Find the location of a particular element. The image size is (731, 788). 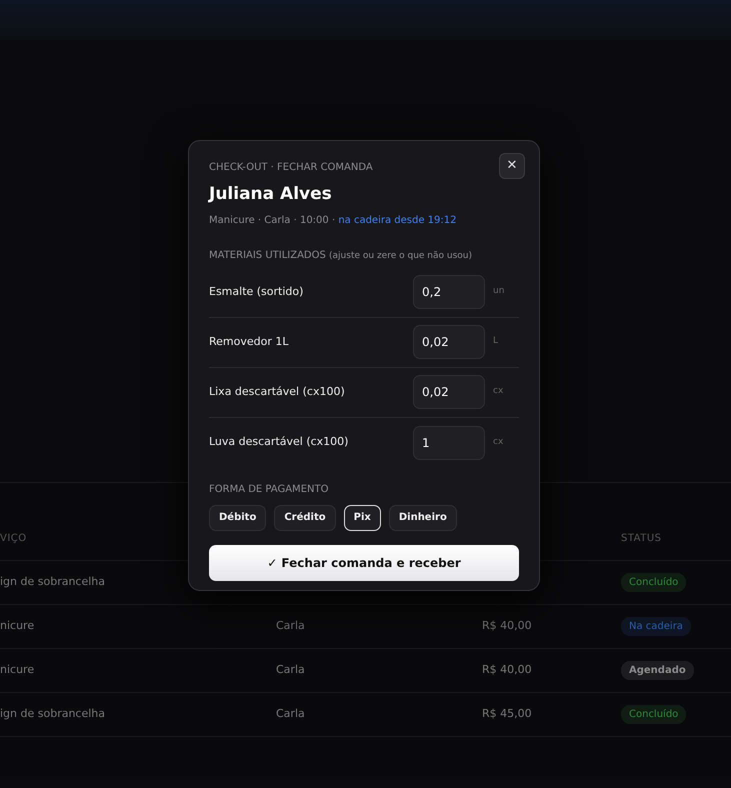

unit-label: L is located at coordinates (496, 341).